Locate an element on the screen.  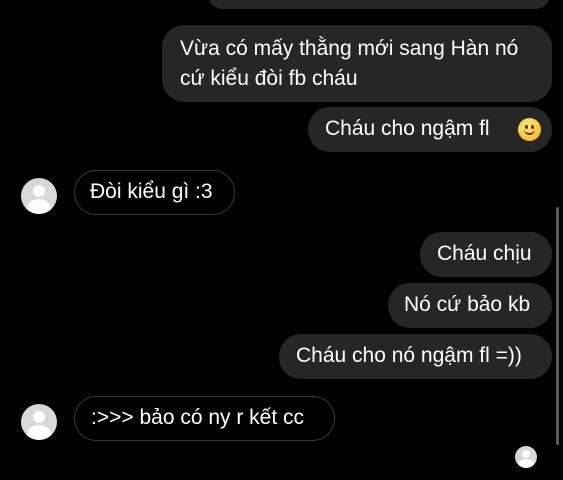
message-bubble-outgoing: Cháu cho ngậm fl is located at coordinates (430, 129).